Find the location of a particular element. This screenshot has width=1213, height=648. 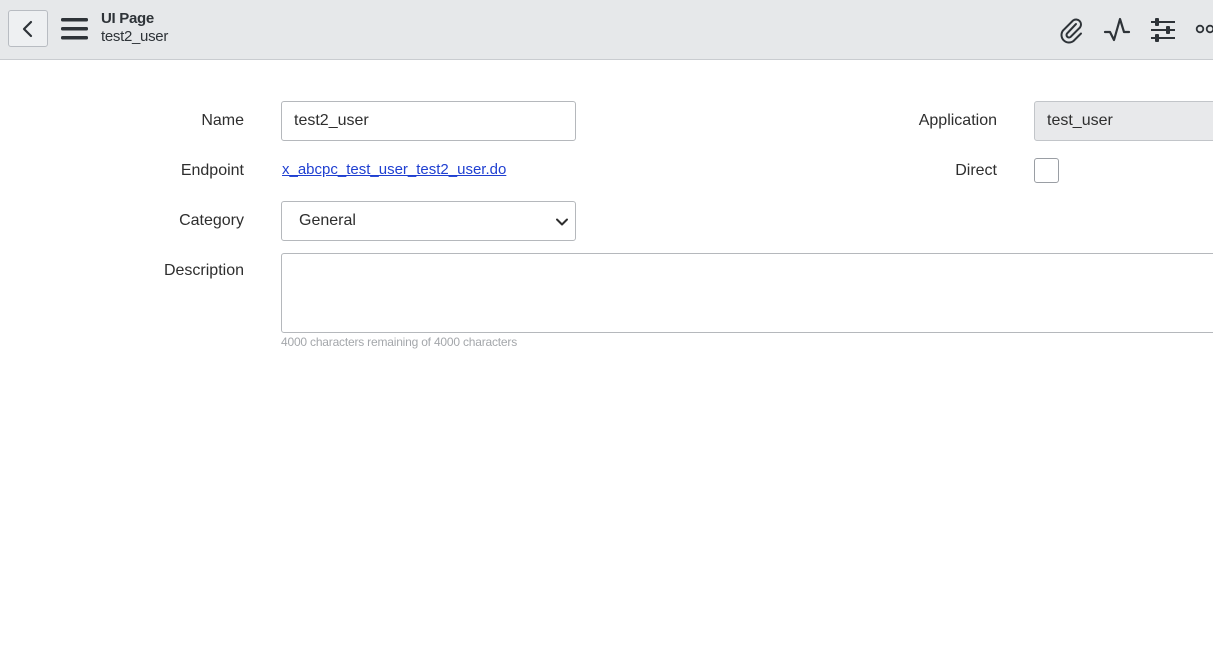

application-label: Application is located at coordinates (957, 120).